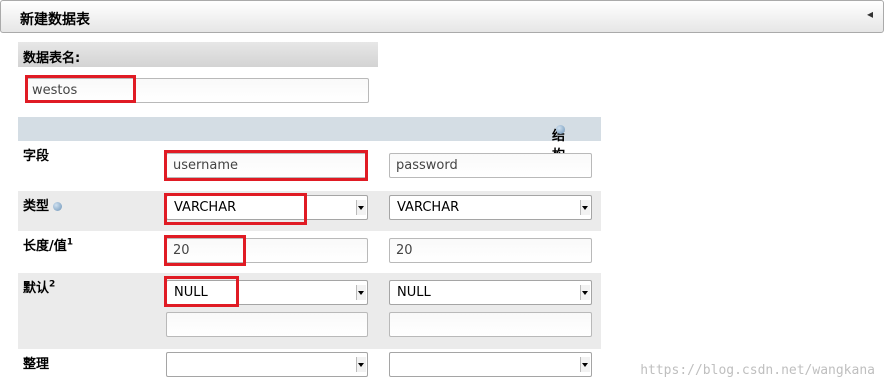  What do you see at coordinates (70, 242) in the screenshot?
I see `row-label-length-sup: 1` at bounding box center [70, 242].